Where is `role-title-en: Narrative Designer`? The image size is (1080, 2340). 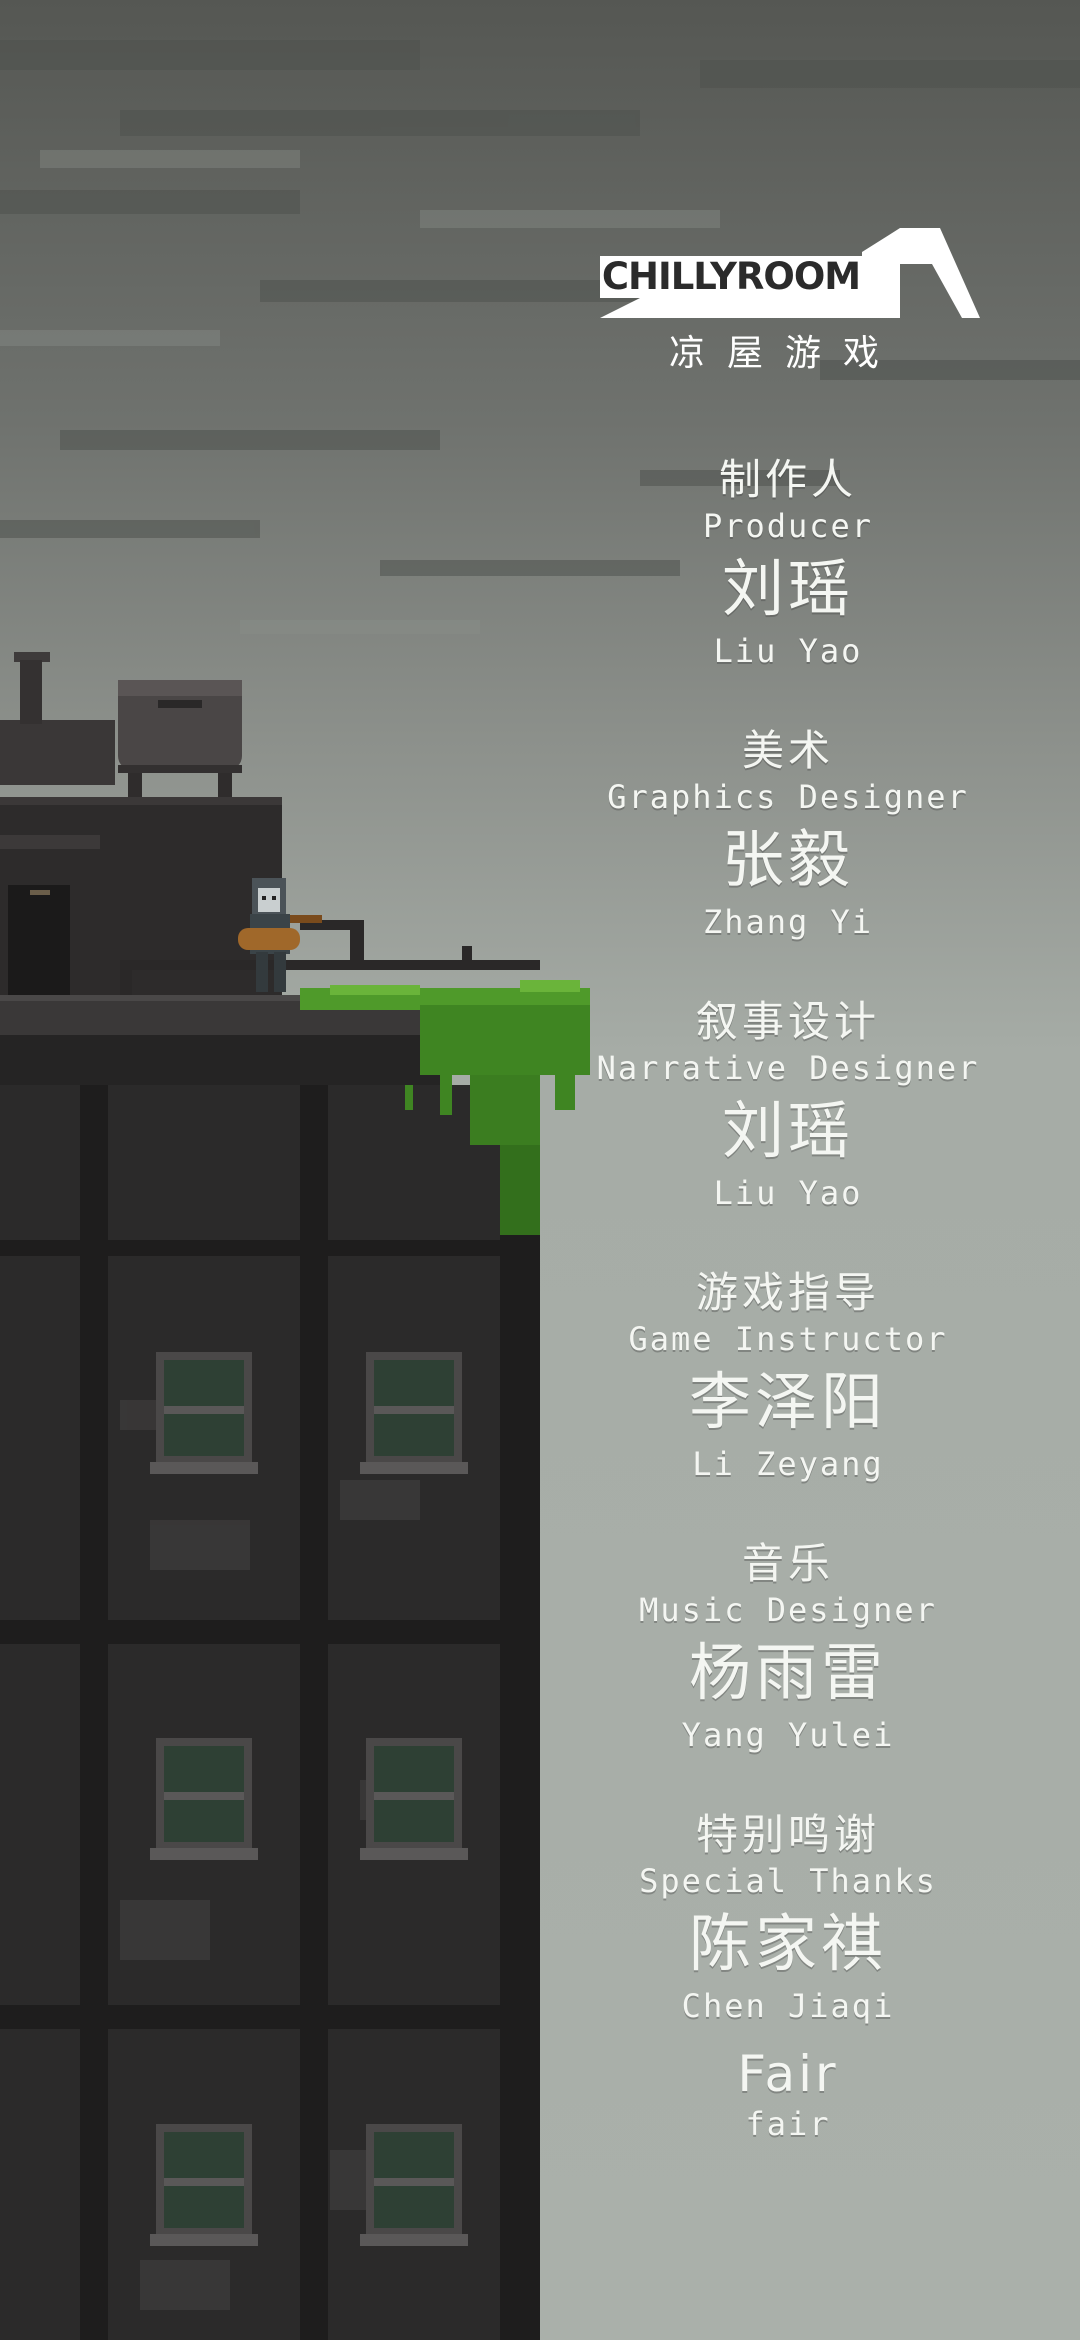 role-title-en: Narrative Designer is located at coordinates (788, 1068).